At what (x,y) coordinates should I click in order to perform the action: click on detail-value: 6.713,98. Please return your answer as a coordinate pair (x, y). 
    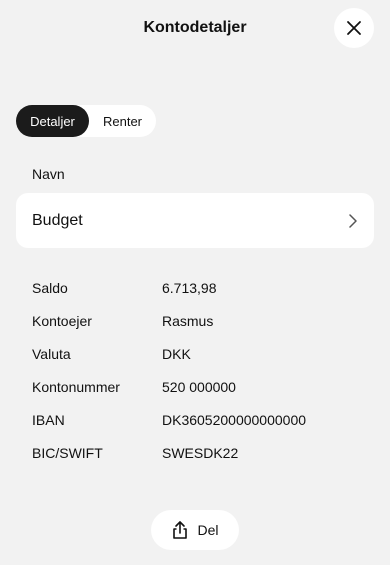
    Looking at the image, I should click on (189, 288).